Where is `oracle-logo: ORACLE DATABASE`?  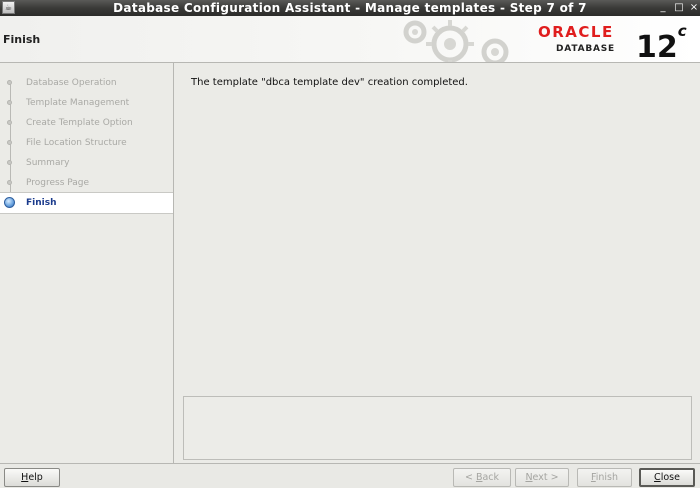
oracle-logo: ORACLE DATABASE is located at coordinates (576, 39).